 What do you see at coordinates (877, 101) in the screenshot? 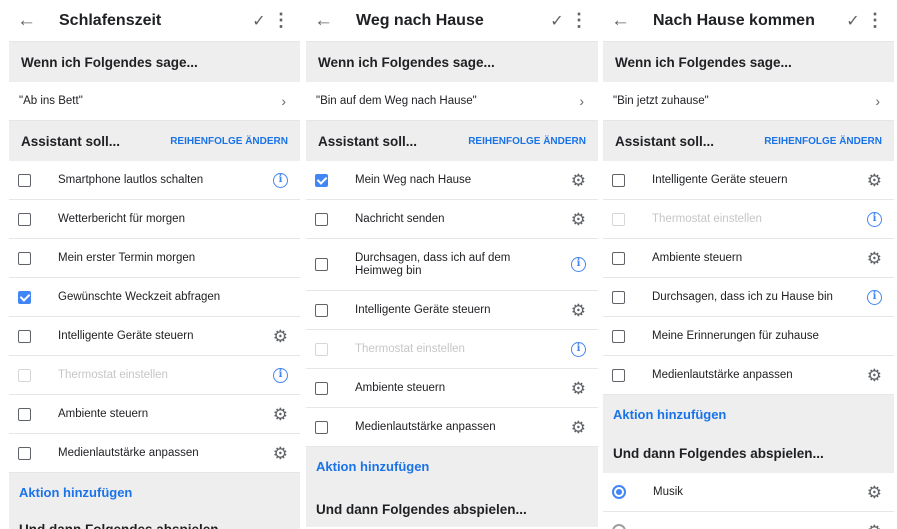
I see `chevron-right-icon: ›` at bounding box center [877, 101].